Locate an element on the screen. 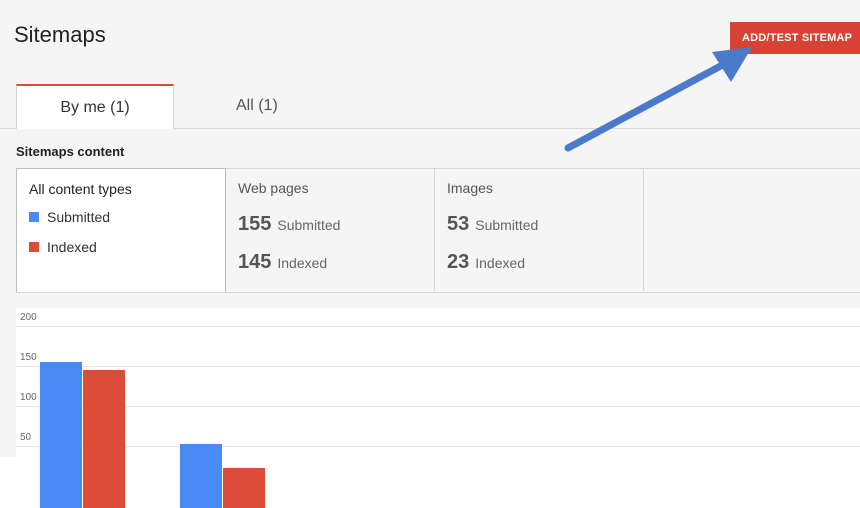  stat-value: 53 is located at coordinates (458, 224).